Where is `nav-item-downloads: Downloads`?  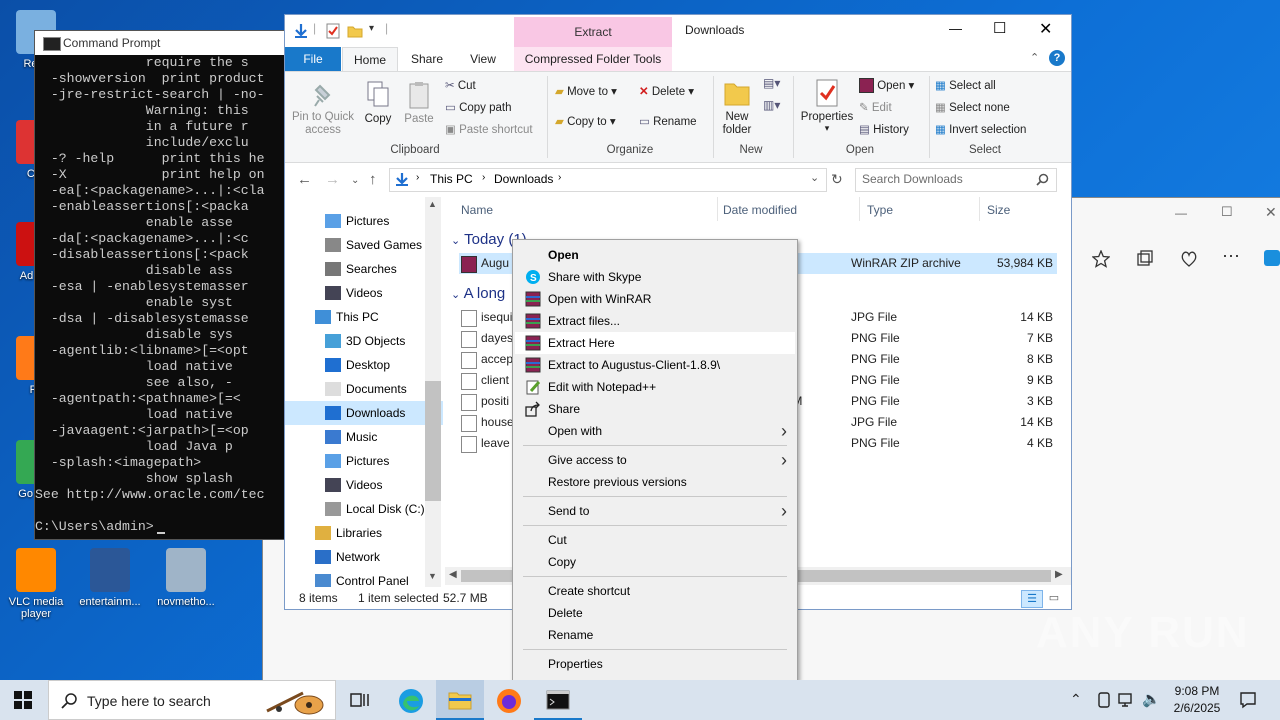
nav-item-downloads: Downloads is located at coordinates (364, 413).